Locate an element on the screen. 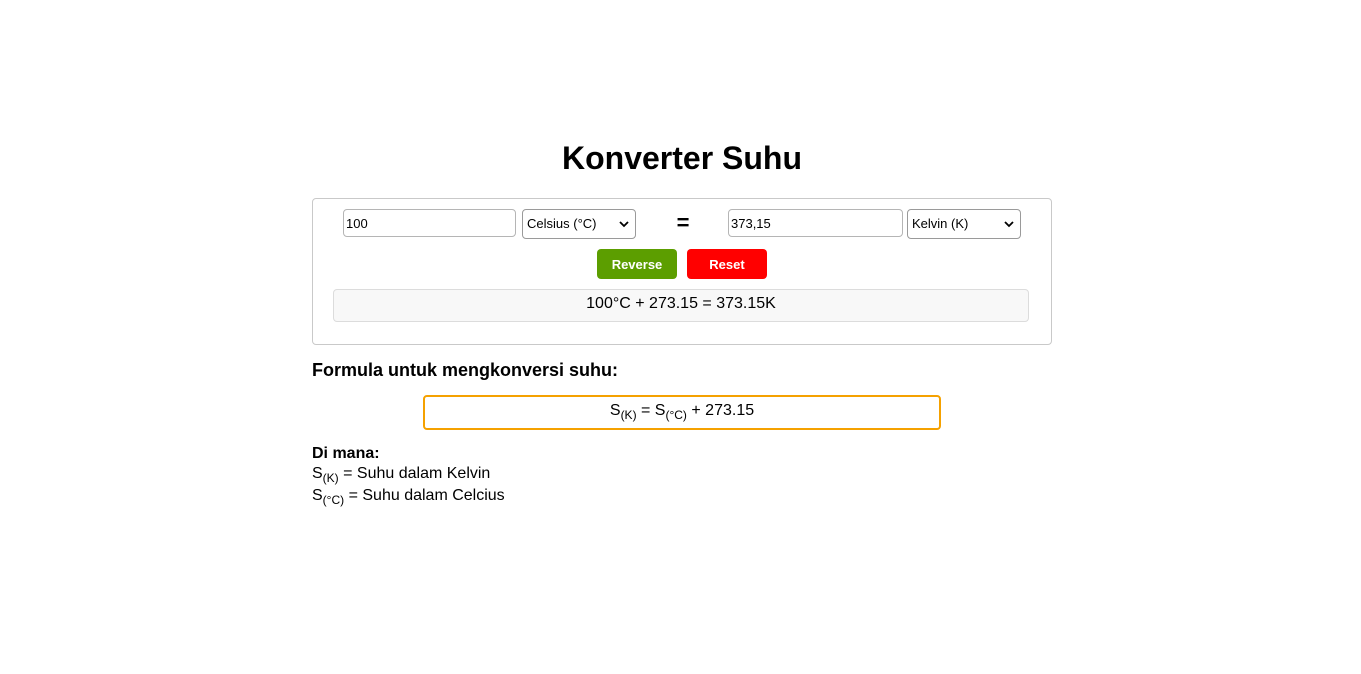 This screenshot has height=674, width=1361. formula-heading: Formula untuk mengkonversi suhu: is located at coordinates (465, 370).